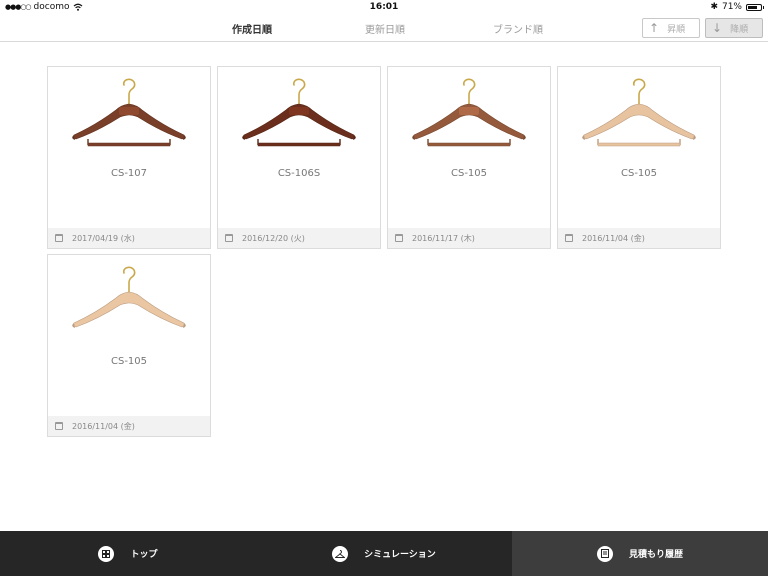  I want to click on ascending-label: 昇順, so click(676, 29).